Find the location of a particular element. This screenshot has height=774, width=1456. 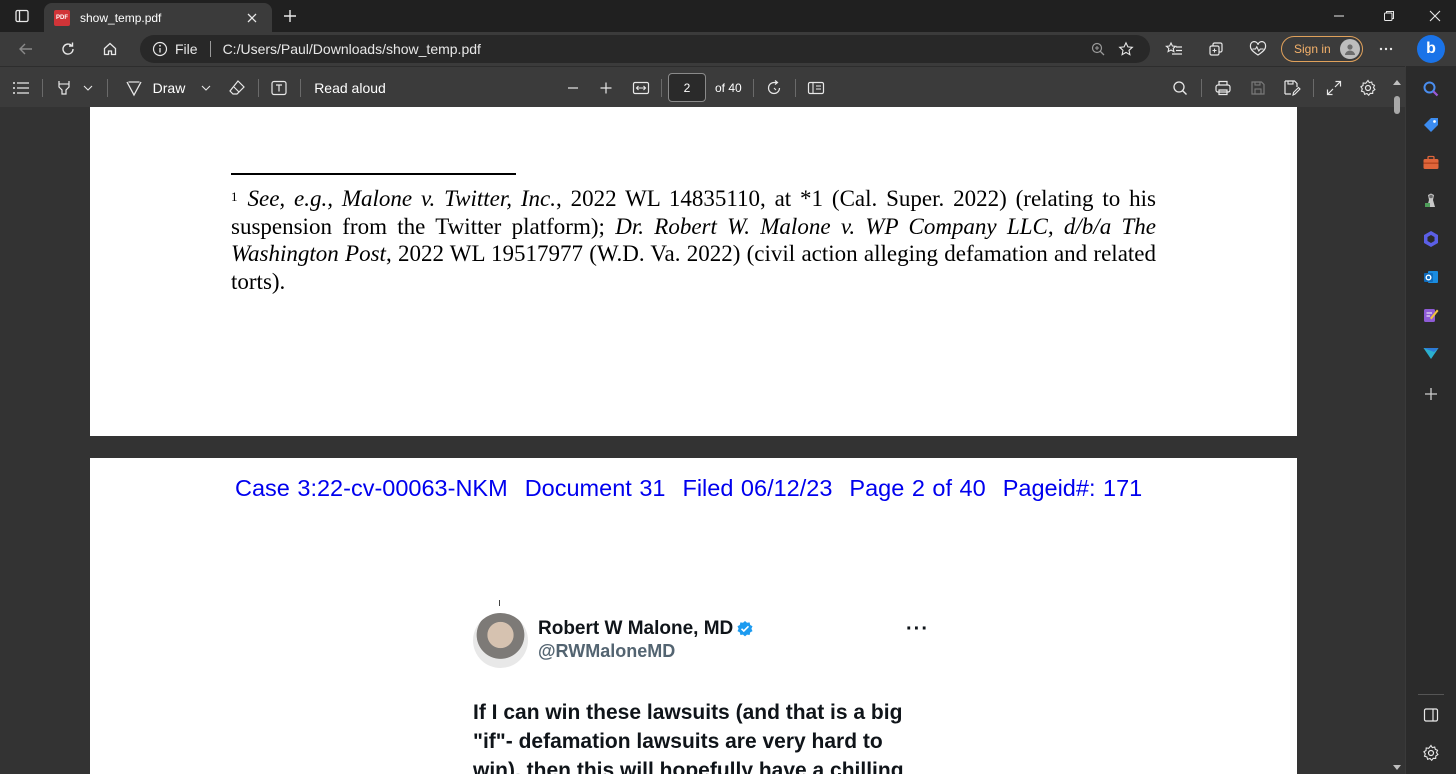

close-window-button is located at coordinates (1434, 16).